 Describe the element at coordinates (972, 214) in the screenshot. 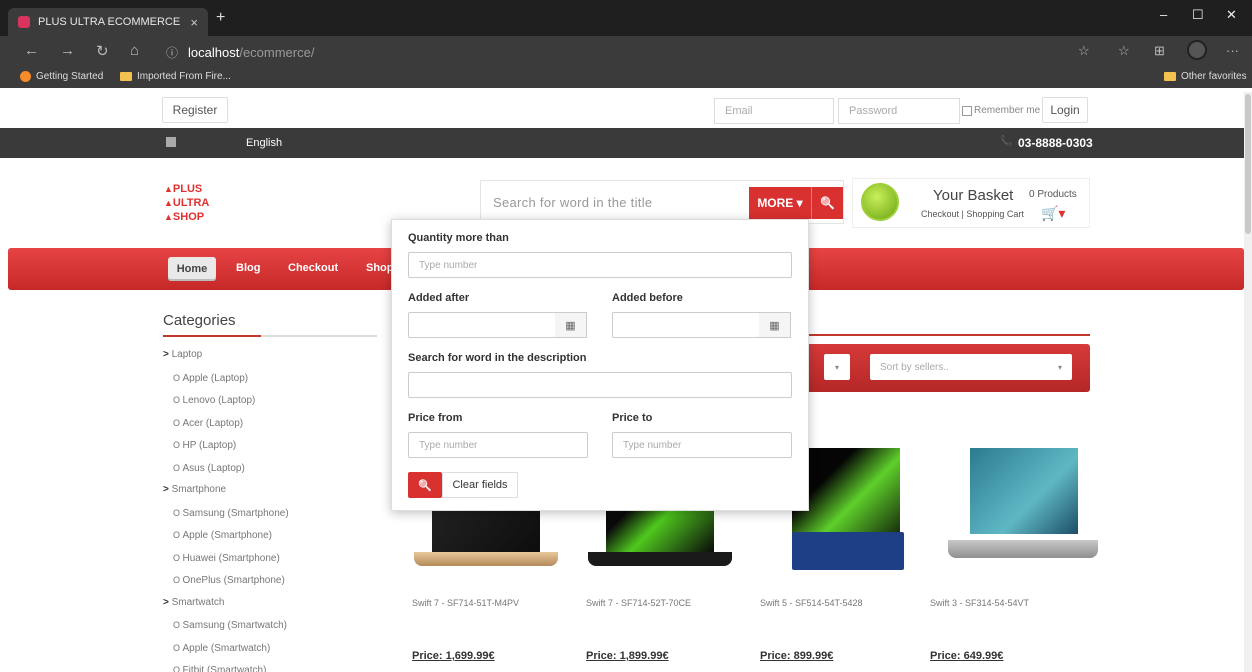

I see `basket-links: Checkout | Shopping Cart` at that location.